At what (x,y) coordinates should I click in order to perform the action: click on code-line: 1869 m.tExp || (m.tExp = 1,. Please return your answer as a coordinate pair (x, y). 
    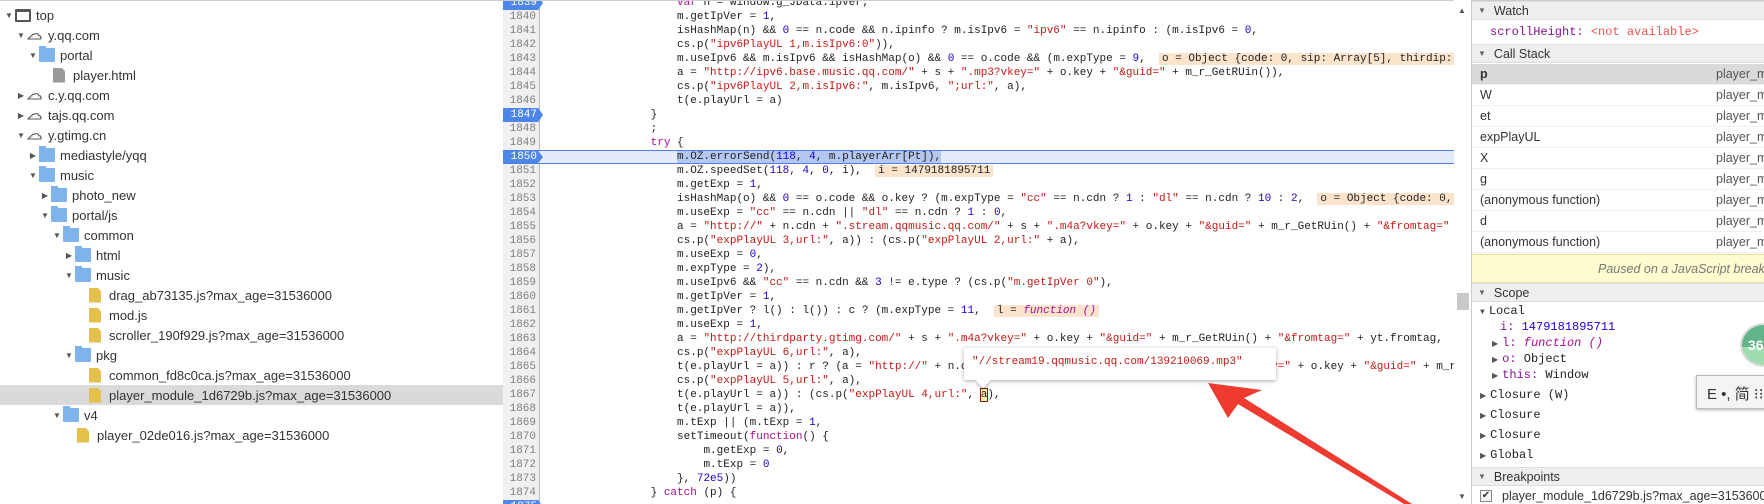
    Looking at the image, I should click on (978, 423).